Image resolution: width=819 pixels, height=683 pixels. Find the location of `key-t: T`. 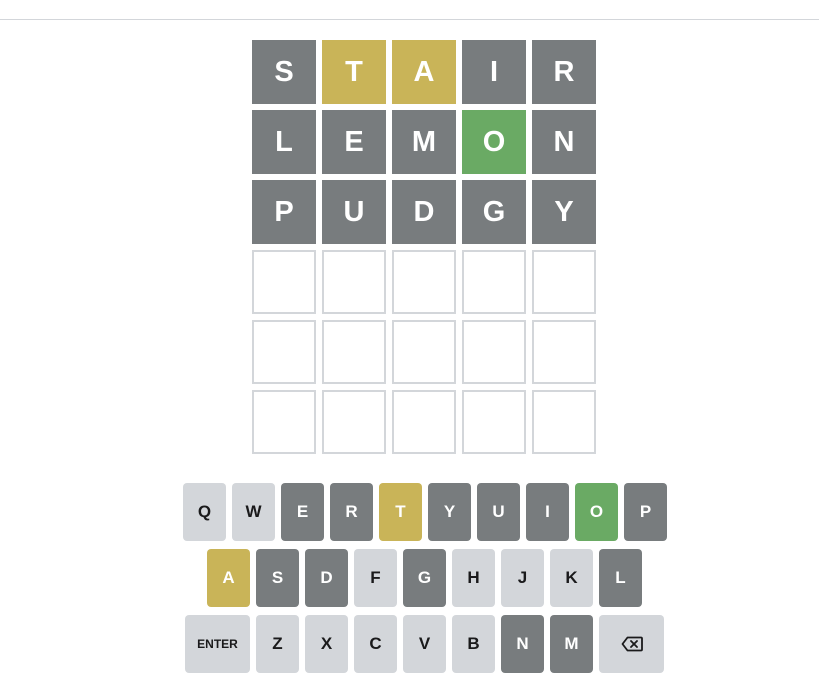

key-t: T is located at coordinates (400, 512).